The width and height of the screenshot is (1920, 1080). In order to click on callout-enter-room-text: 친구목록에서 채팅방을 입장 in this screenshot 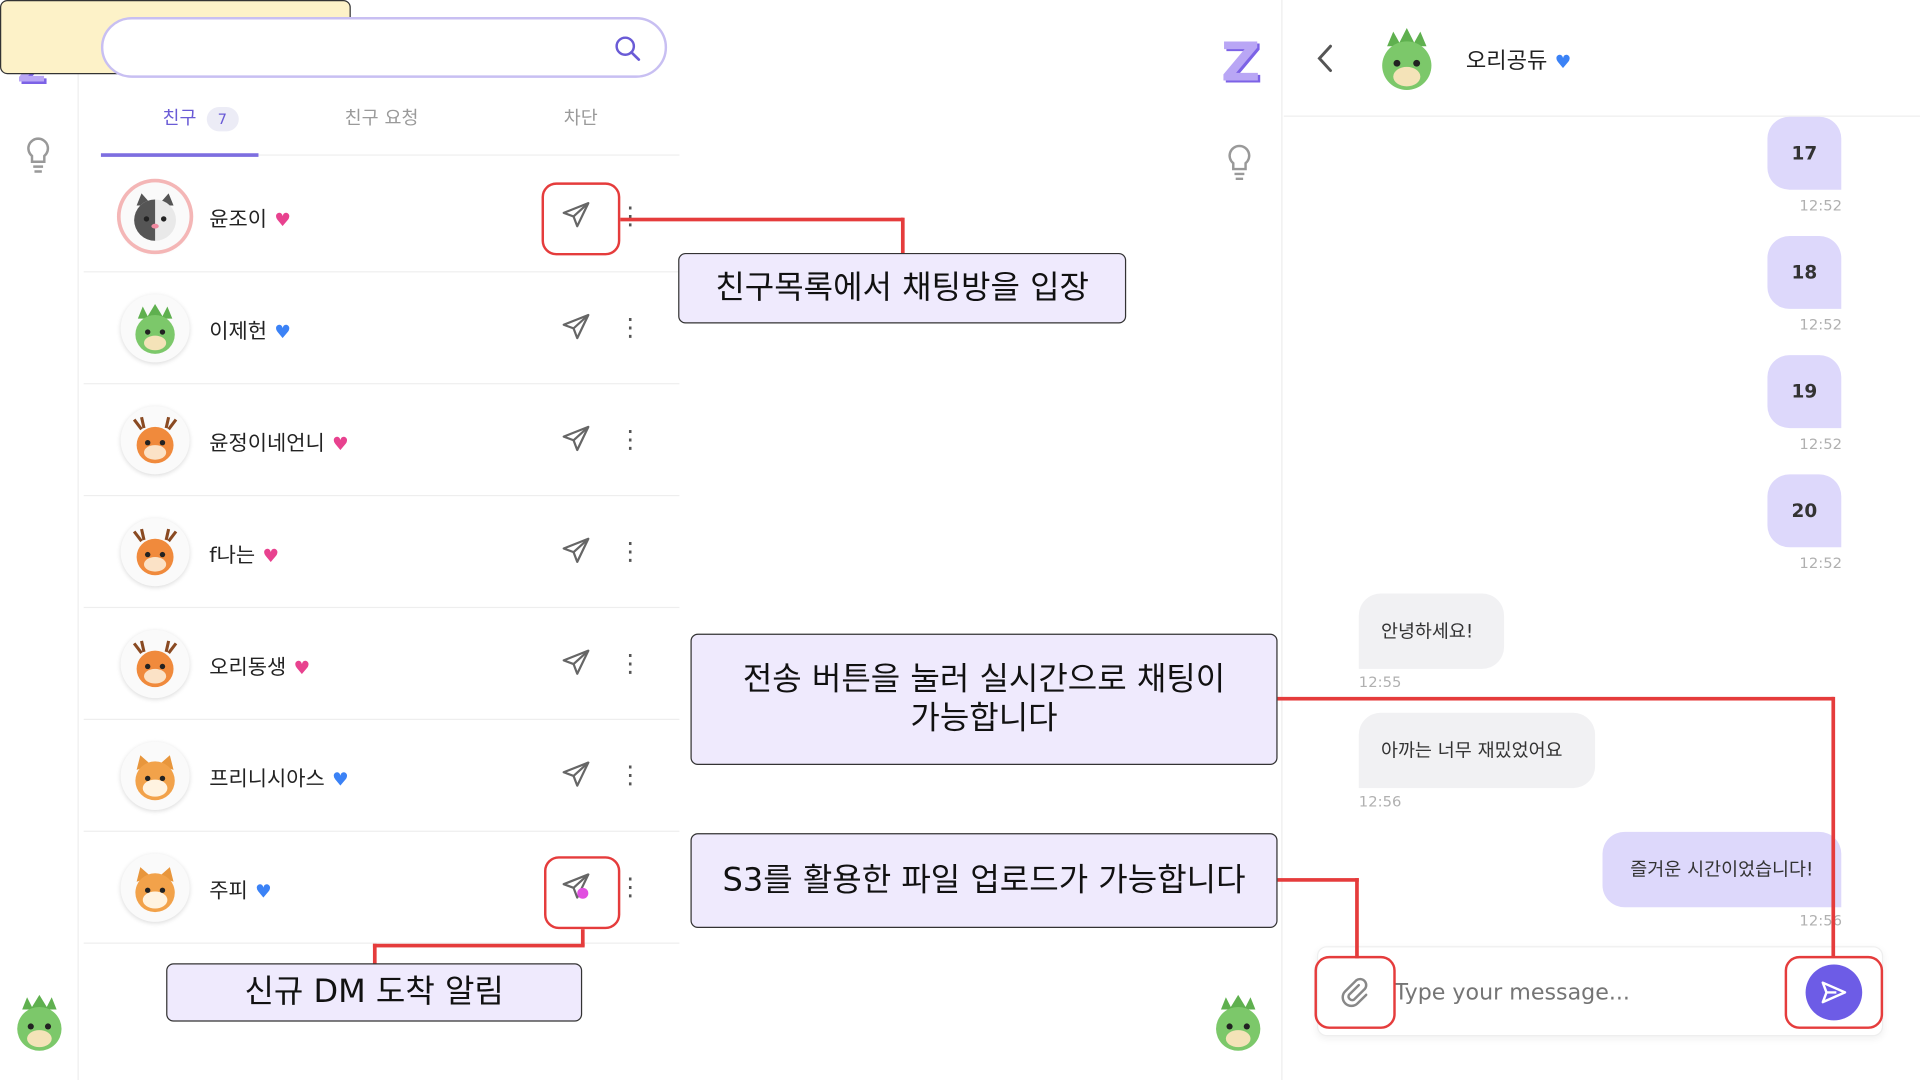, I will do `click(902, 288)`.